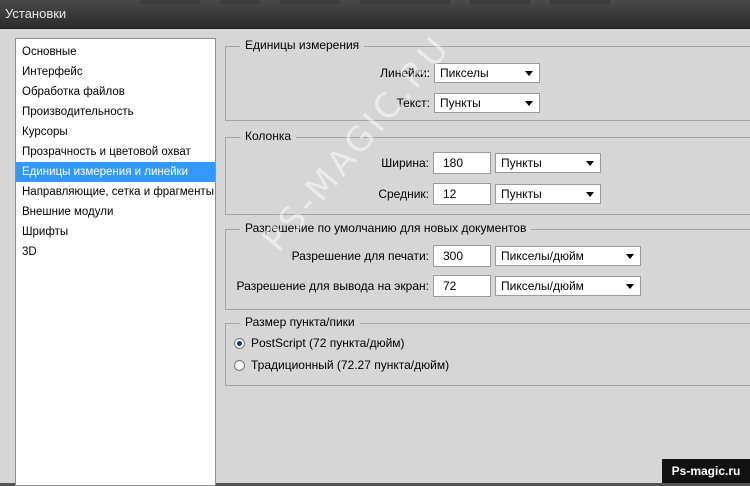 This screenshot has width=750, height=486. What do you see at coordinates (300, 322) in the screenshot?
I see `point-size-legend: Размер пункта/пики` at bounding box center [300, 322].